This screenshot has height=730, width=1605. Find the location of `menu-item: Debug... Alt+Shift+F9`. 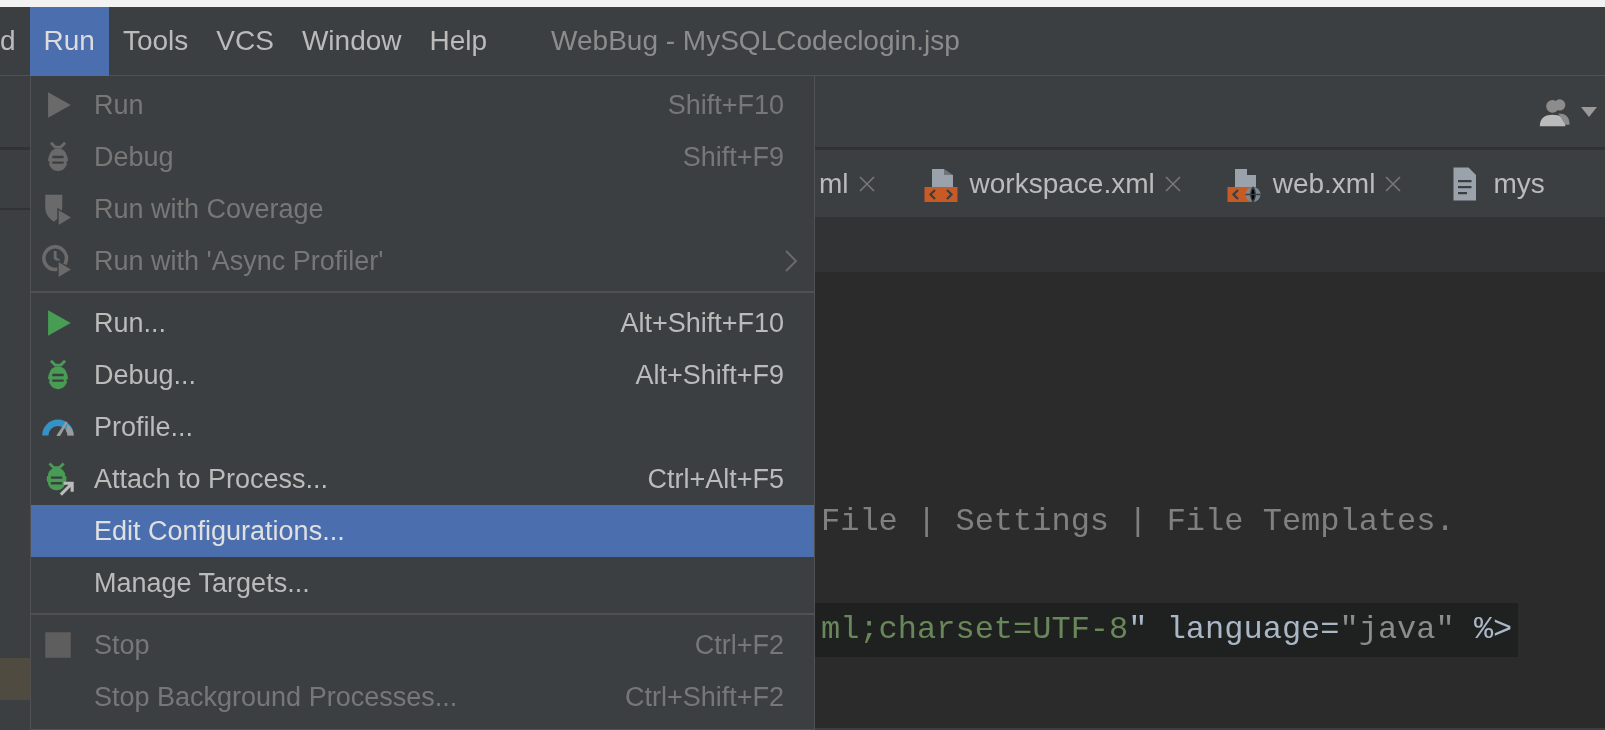

menu-item: Debug... Alt+Shift+F9 is located at coordinates (422, 375).